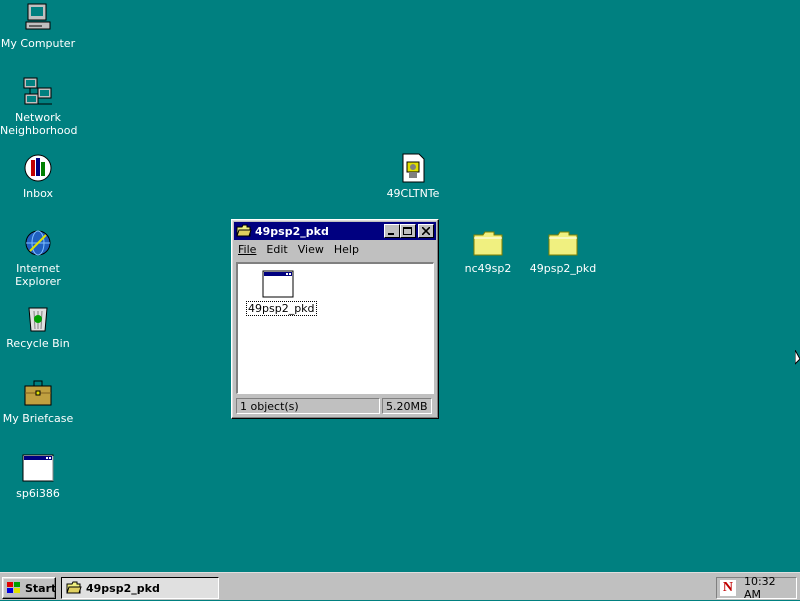  Describe the element at coordinates (38, 318) in the screenshot. I see `recycle-bin-icon` at that location.